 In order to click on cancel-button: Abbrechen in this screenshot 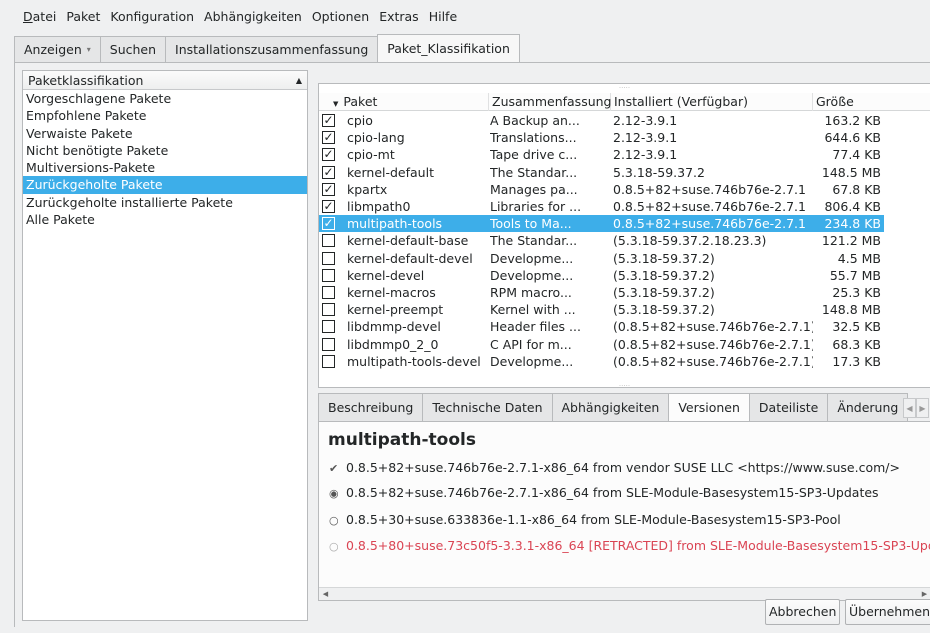, I will do `click(803, 612)`.